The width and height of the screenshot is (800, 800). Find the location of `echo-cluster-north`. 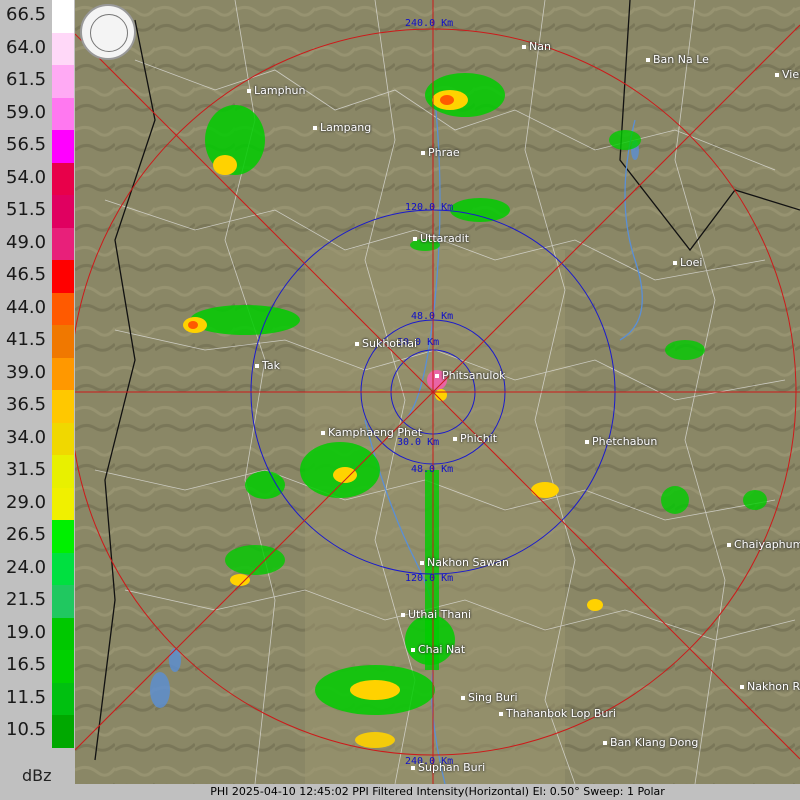

echo-cluster-north is located at coordinates (465, 95).